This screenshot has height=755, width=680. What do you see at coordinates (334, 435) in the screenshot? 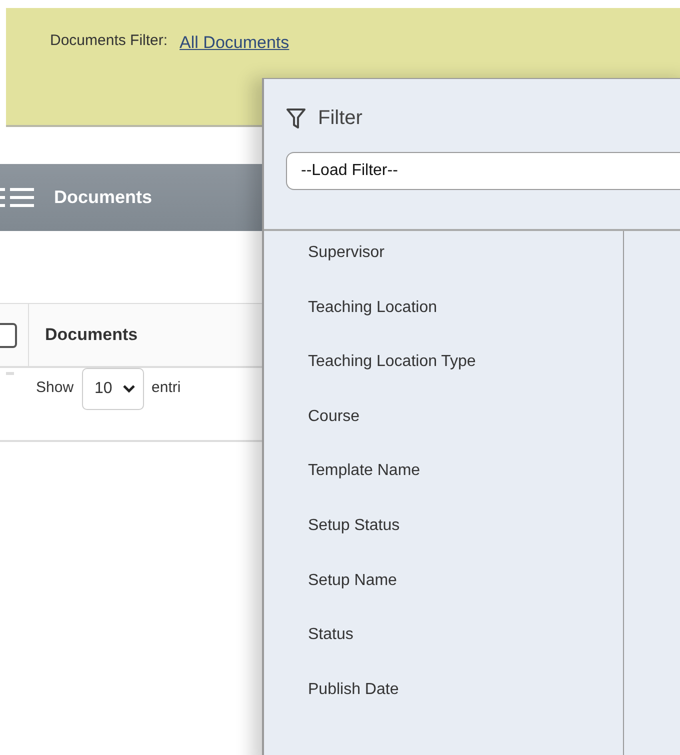
I see `filter-field-item: Course` at bounding box center [334, 435].